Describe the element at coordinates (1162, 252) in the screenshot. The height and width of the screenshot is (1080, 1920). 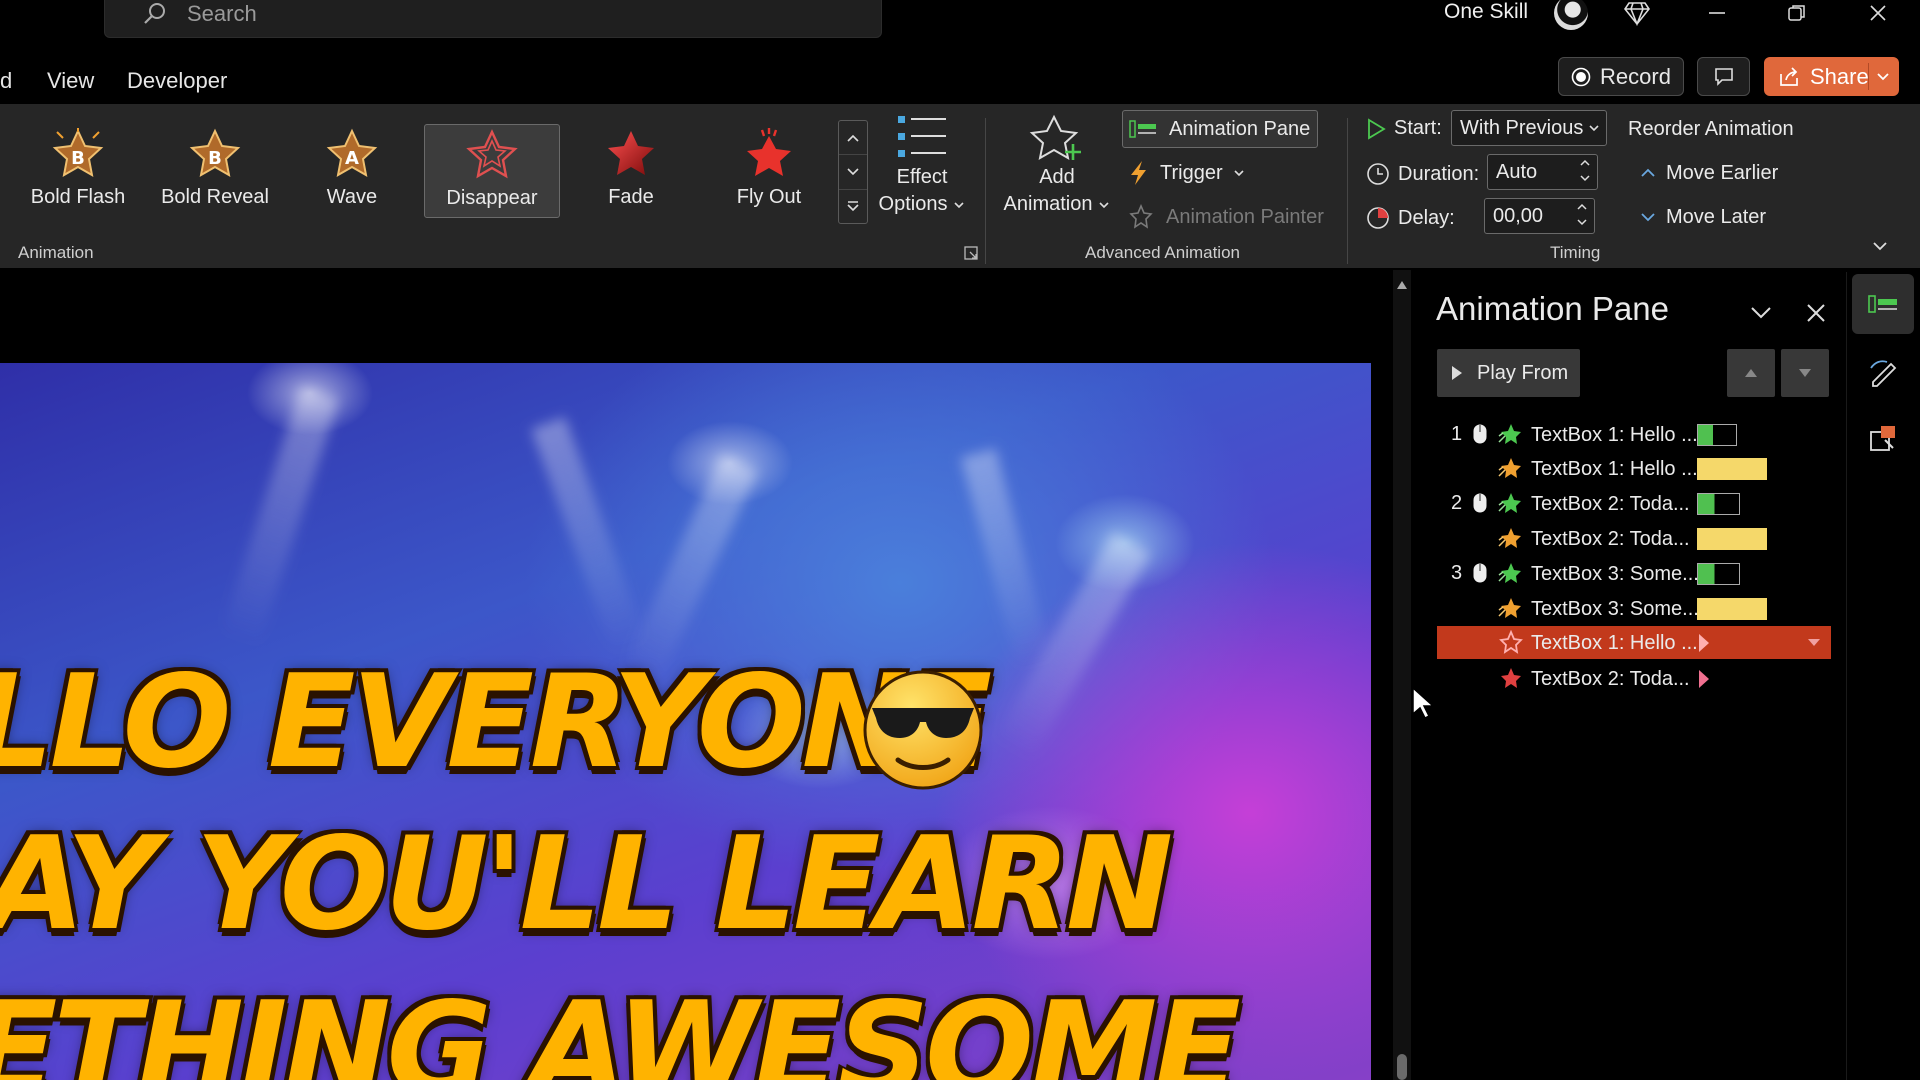
I see `group-label-advanced-animation: Advanced Animation` at that location.